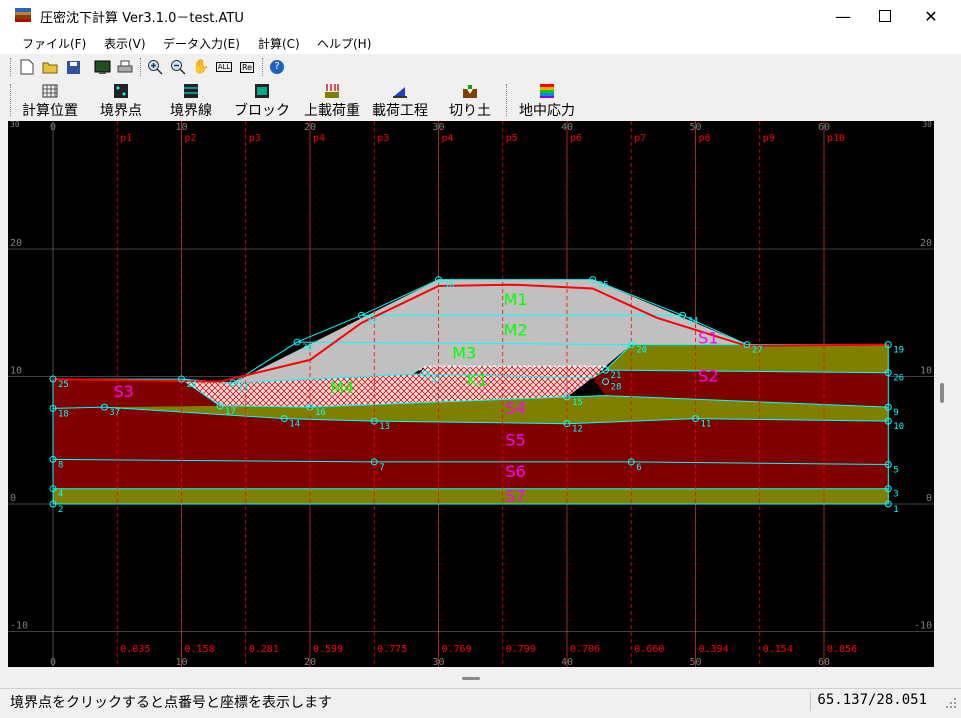 The image size is (961, 718). Describe the element at coordinates (16, 371) in the screenshot. I see `y-tick-label-left: 10` at that location.